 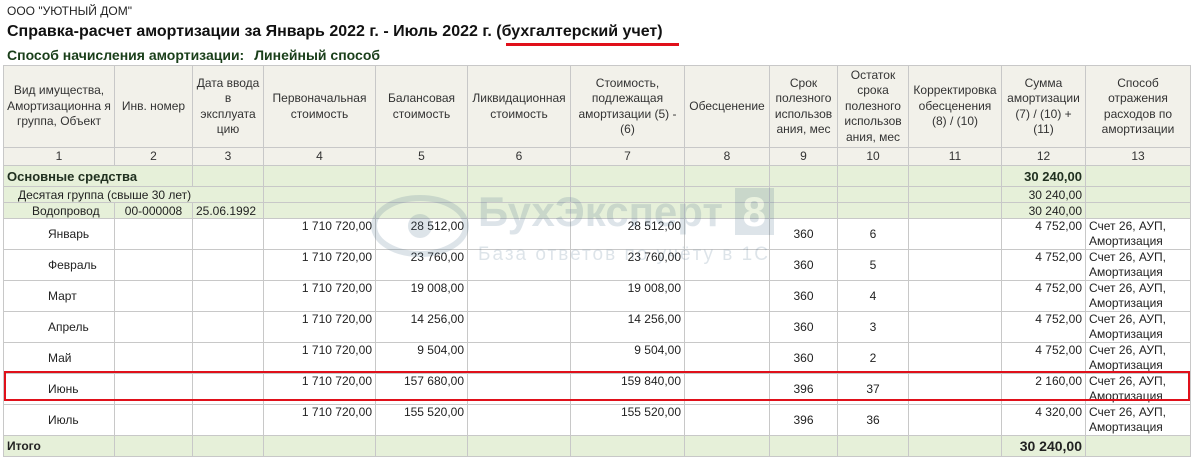 I want to click on column-numbers: 1 2 3 4 5 6 7 8 9 10 11 12 13, so click(x=597, y=156).